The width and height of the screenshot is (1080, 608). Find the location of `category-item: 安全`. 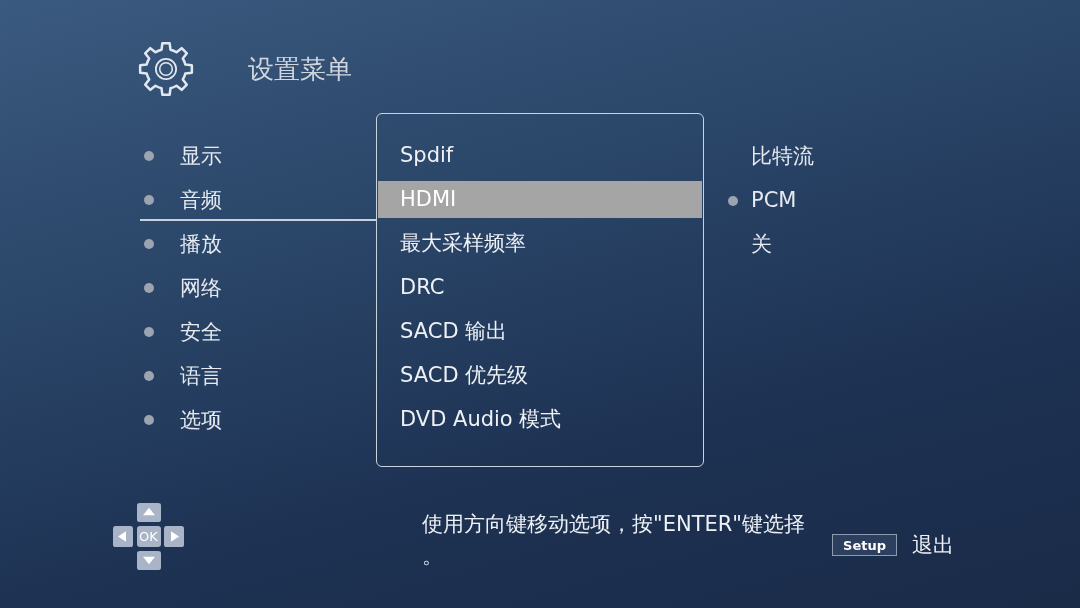

category-item: 安全 is located at coordinates (258, 333).